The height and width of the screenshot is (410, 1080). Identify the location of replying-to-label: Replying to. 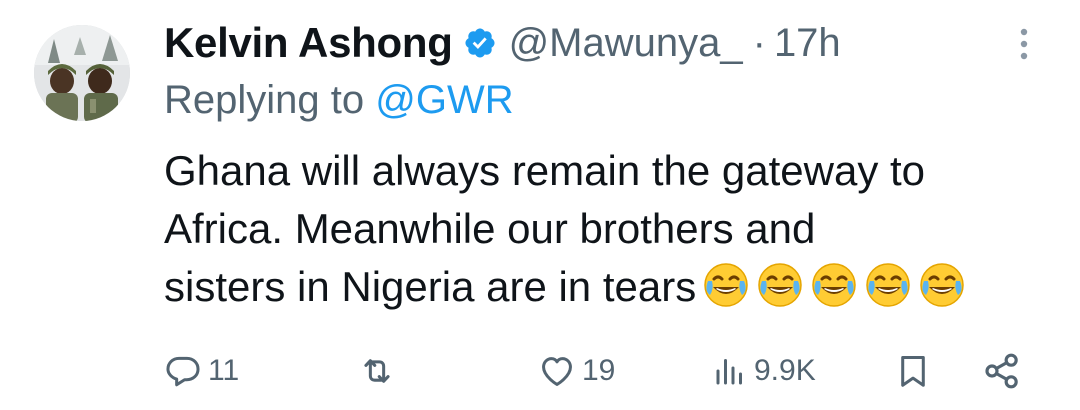
(264, 100).